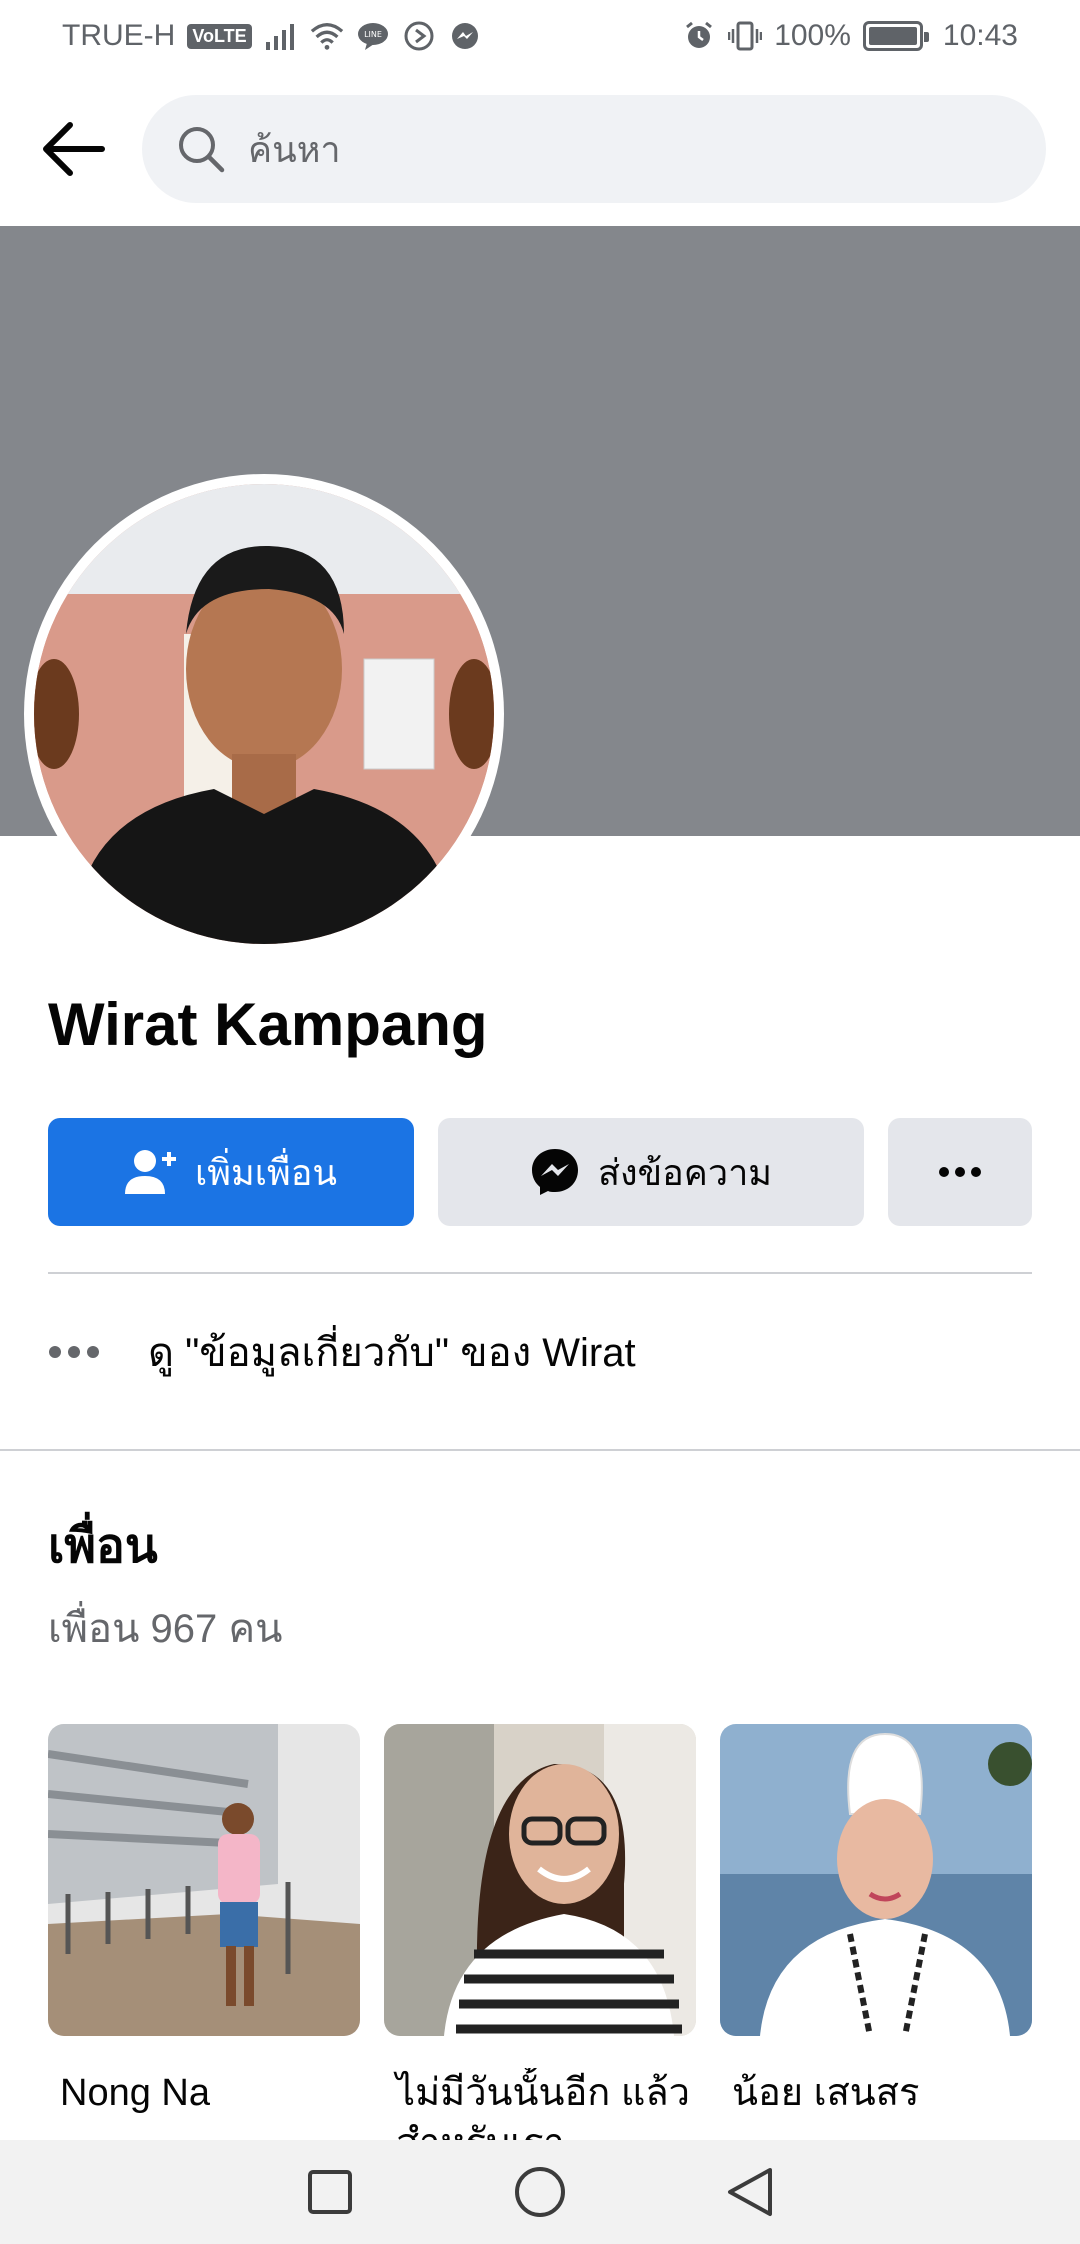  I want to click on message-label: ส่งข้อความ, so click(685, 1172).